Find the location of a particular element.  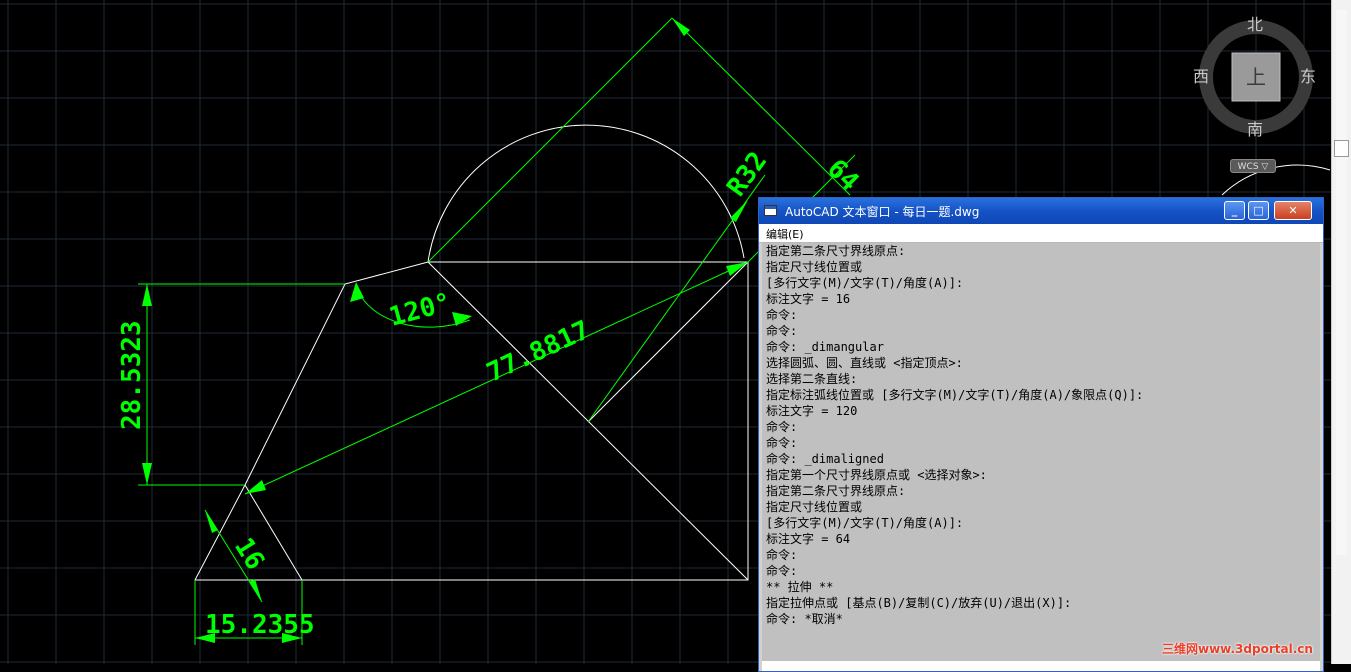

history-line: 命令: _dimangular is located at coordinates (825, 347).